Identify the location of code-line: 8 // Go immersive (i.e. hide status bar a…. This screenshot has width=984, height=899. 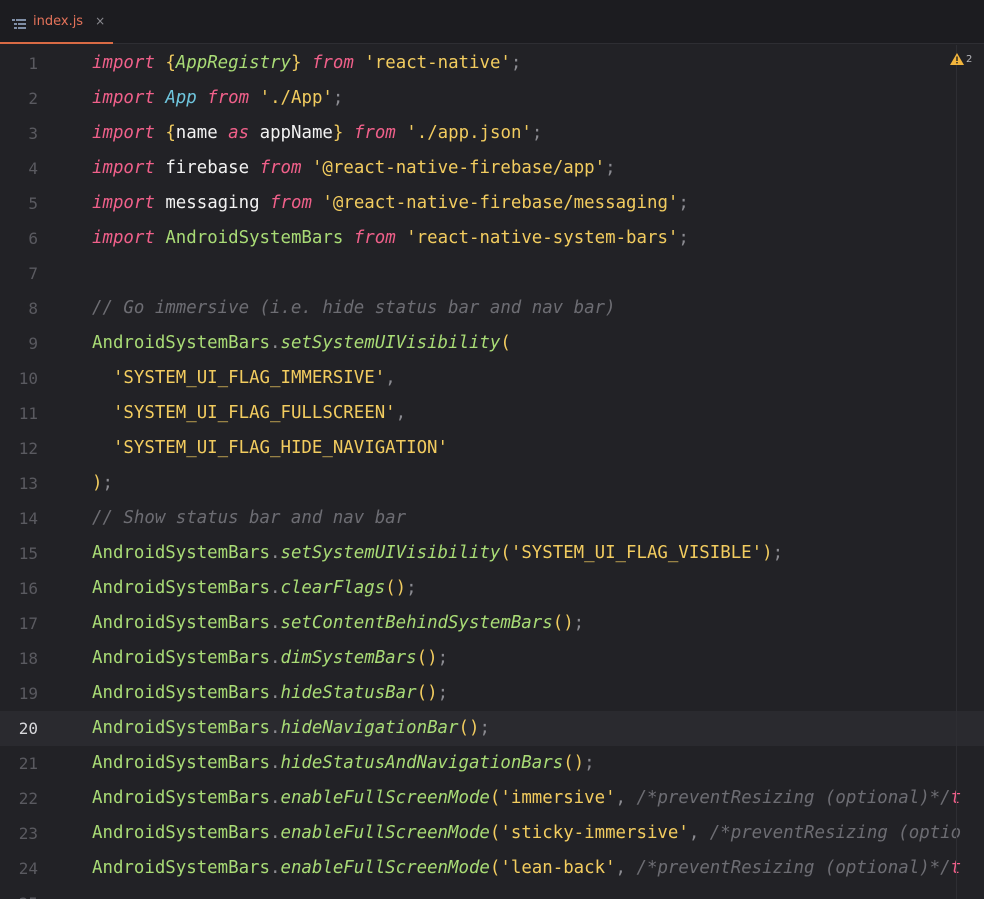
(492, 308).